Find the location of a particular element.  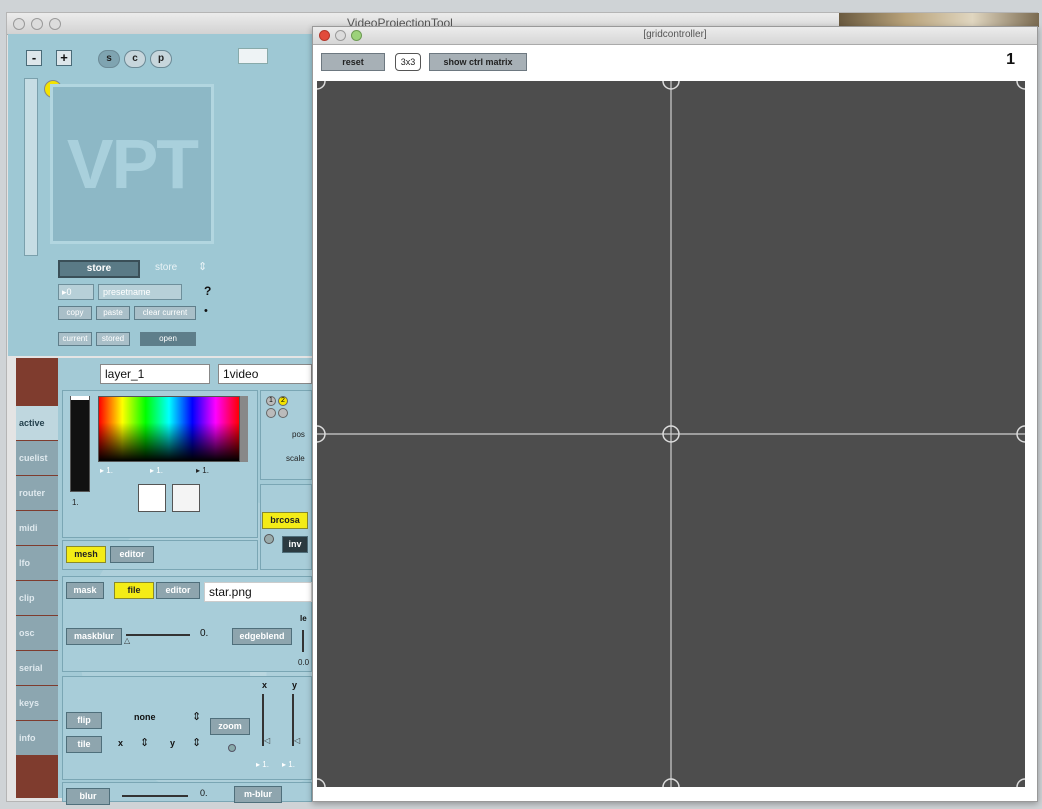

grid-handle-bottom-right is located at coordinates (1020, 782).